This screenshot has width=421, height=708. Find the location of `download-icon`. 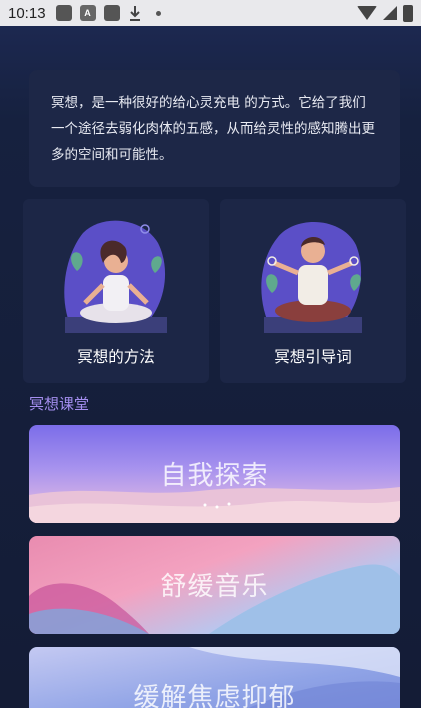

download-icon is located at coordinates (135, 13).